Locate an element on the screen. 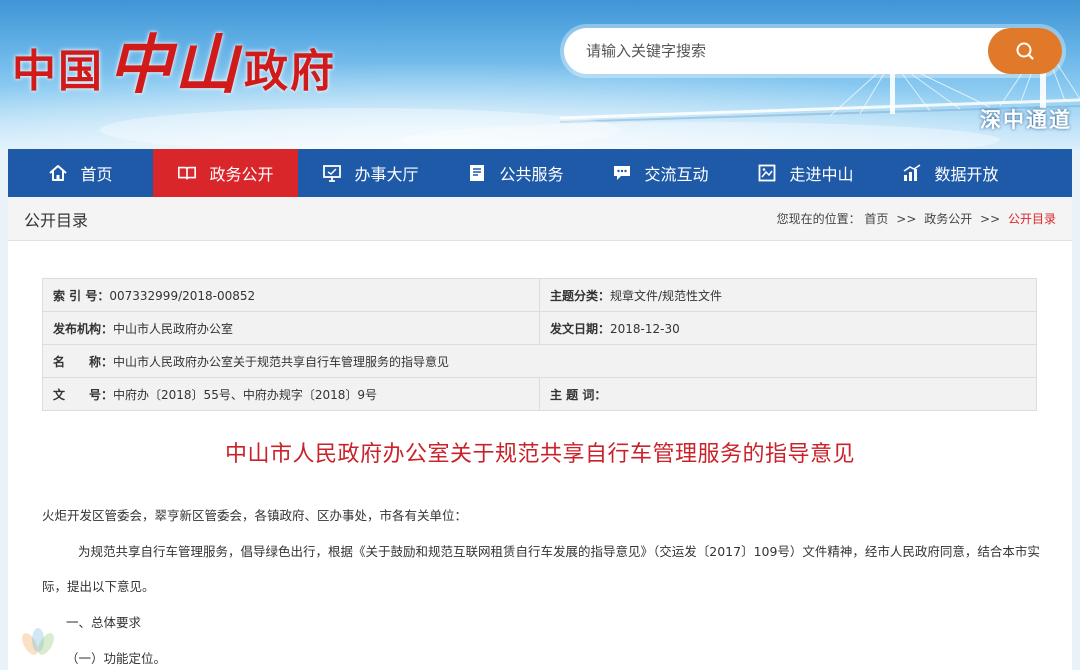 The image size is (1080, 670). meta-label: 索 引 号： is located at coordinates (81, 295).